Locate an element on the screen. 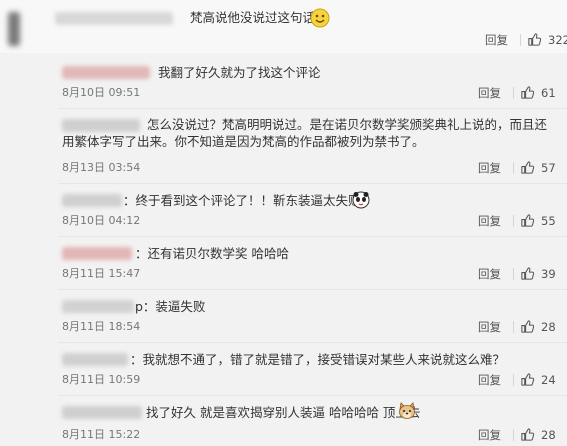 The height and width of the screenshot is (446, 567). reply-time: 8月10日 09:51 is located at coordinates (101, 92).